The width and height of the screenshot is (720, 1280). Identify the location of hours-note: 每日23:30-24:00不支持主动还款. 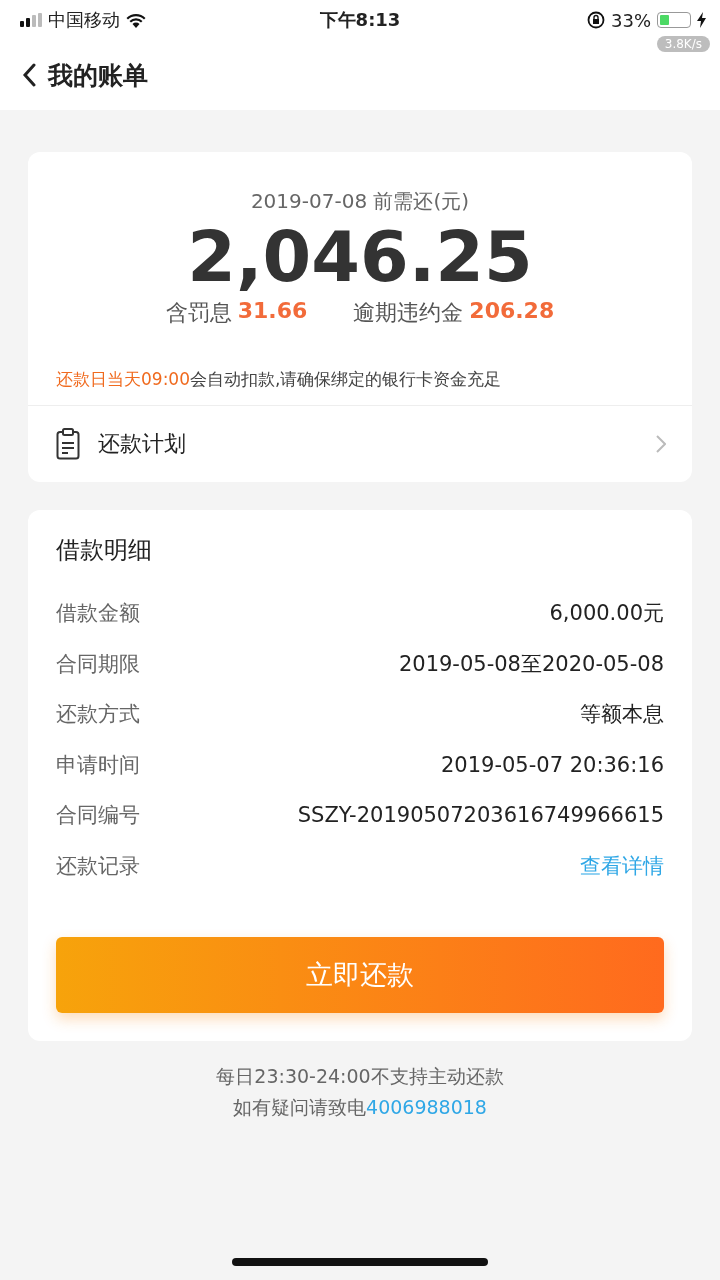
(360, 1076).